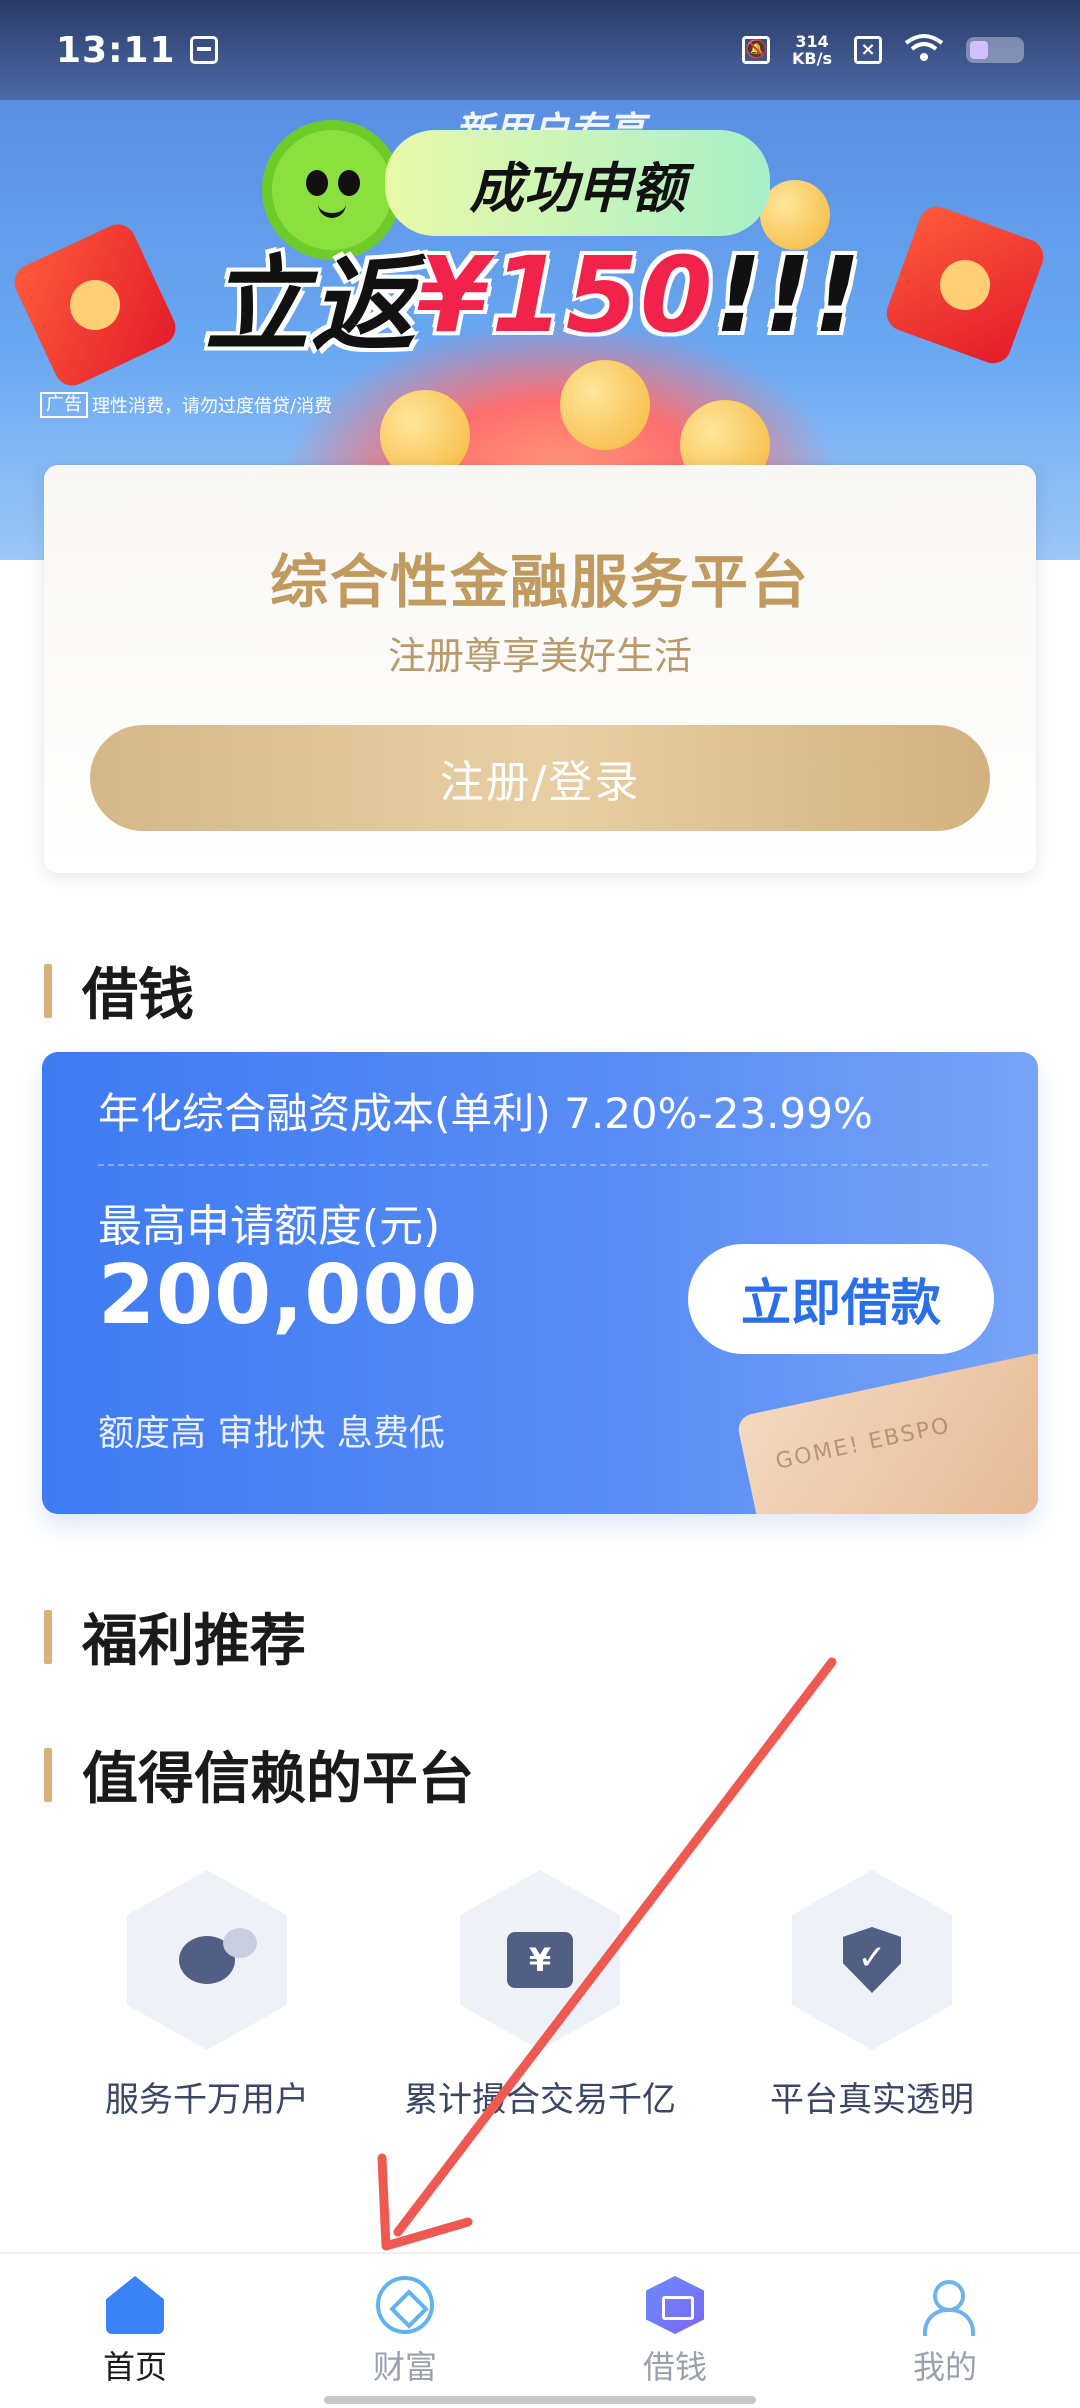 The width and height of the screenshot is (1080, 2408). Describe the element at coordinates (271, 1433) in the screenshot. I see `loan-feature-tags: 额度高 审批快 息费低` at that location.